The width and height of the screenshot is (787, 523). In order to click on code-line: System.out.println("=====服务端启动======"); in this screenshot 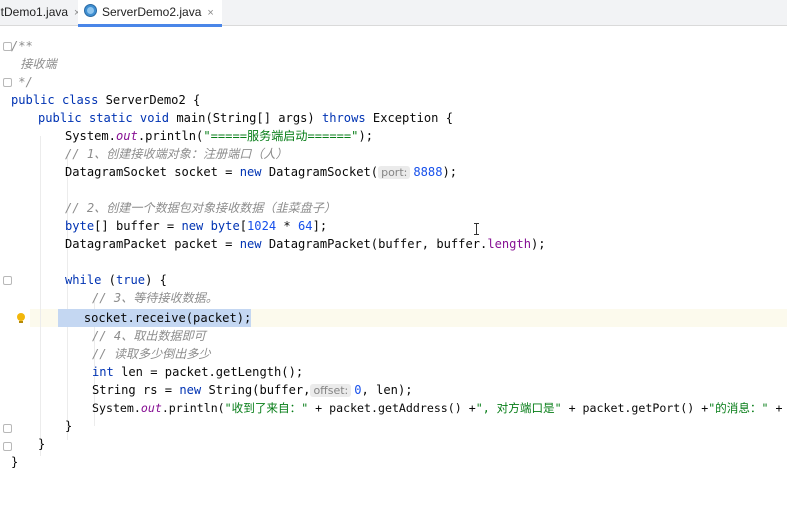, I will do `click(219, 136)`.